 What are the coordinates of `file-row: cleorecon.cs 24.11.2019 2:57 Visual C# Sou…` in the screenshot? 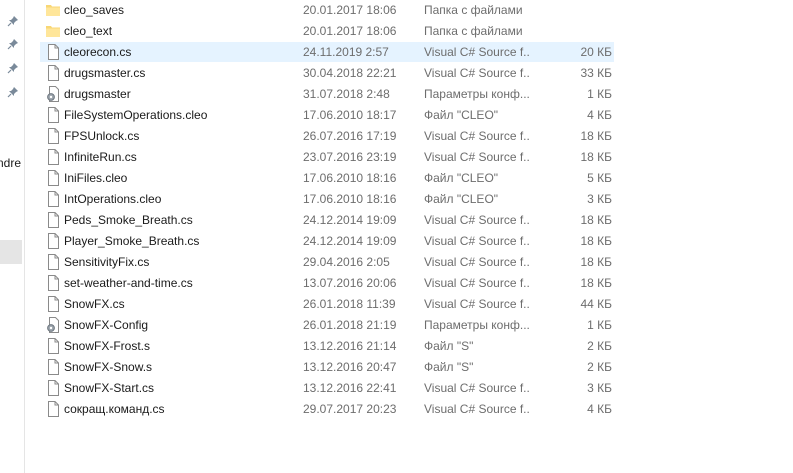 It's located at (327, 52).